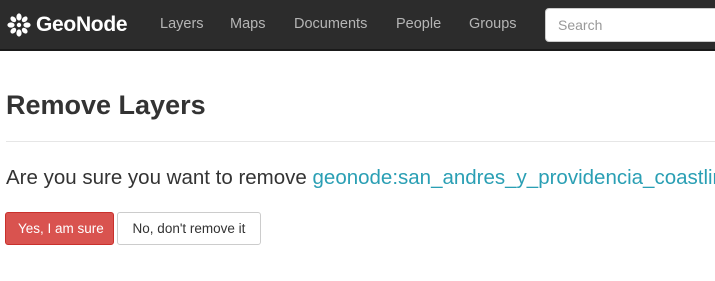  What do you see at coordinates (59, 228) in the screenshot?
I see `confirm-remove-button: Yes, I am sure` at bounding box center [59, 228].